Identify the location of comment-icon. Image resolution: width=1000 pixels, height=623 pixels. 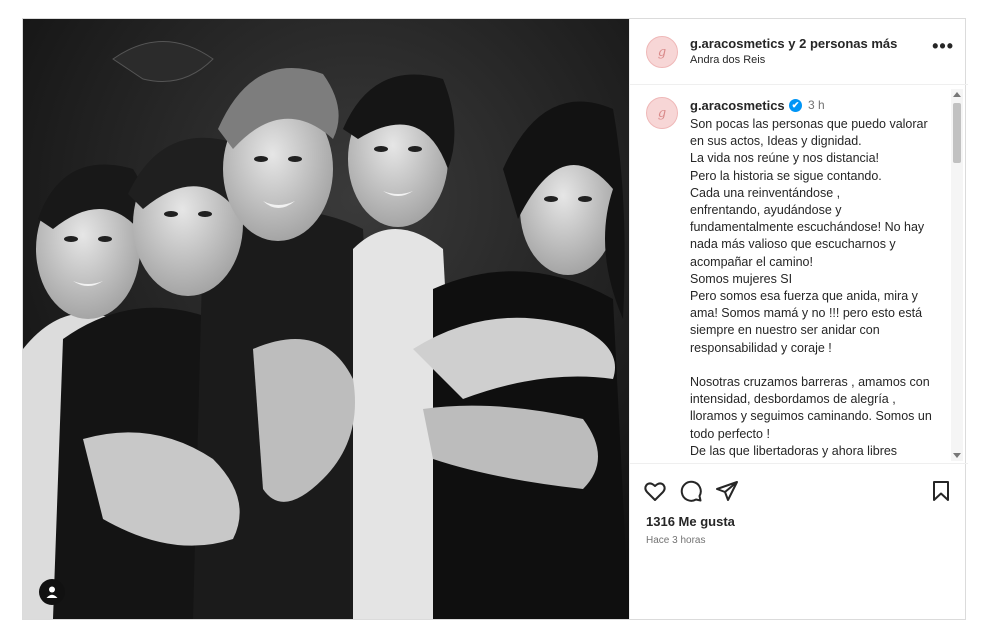
(691, 491).